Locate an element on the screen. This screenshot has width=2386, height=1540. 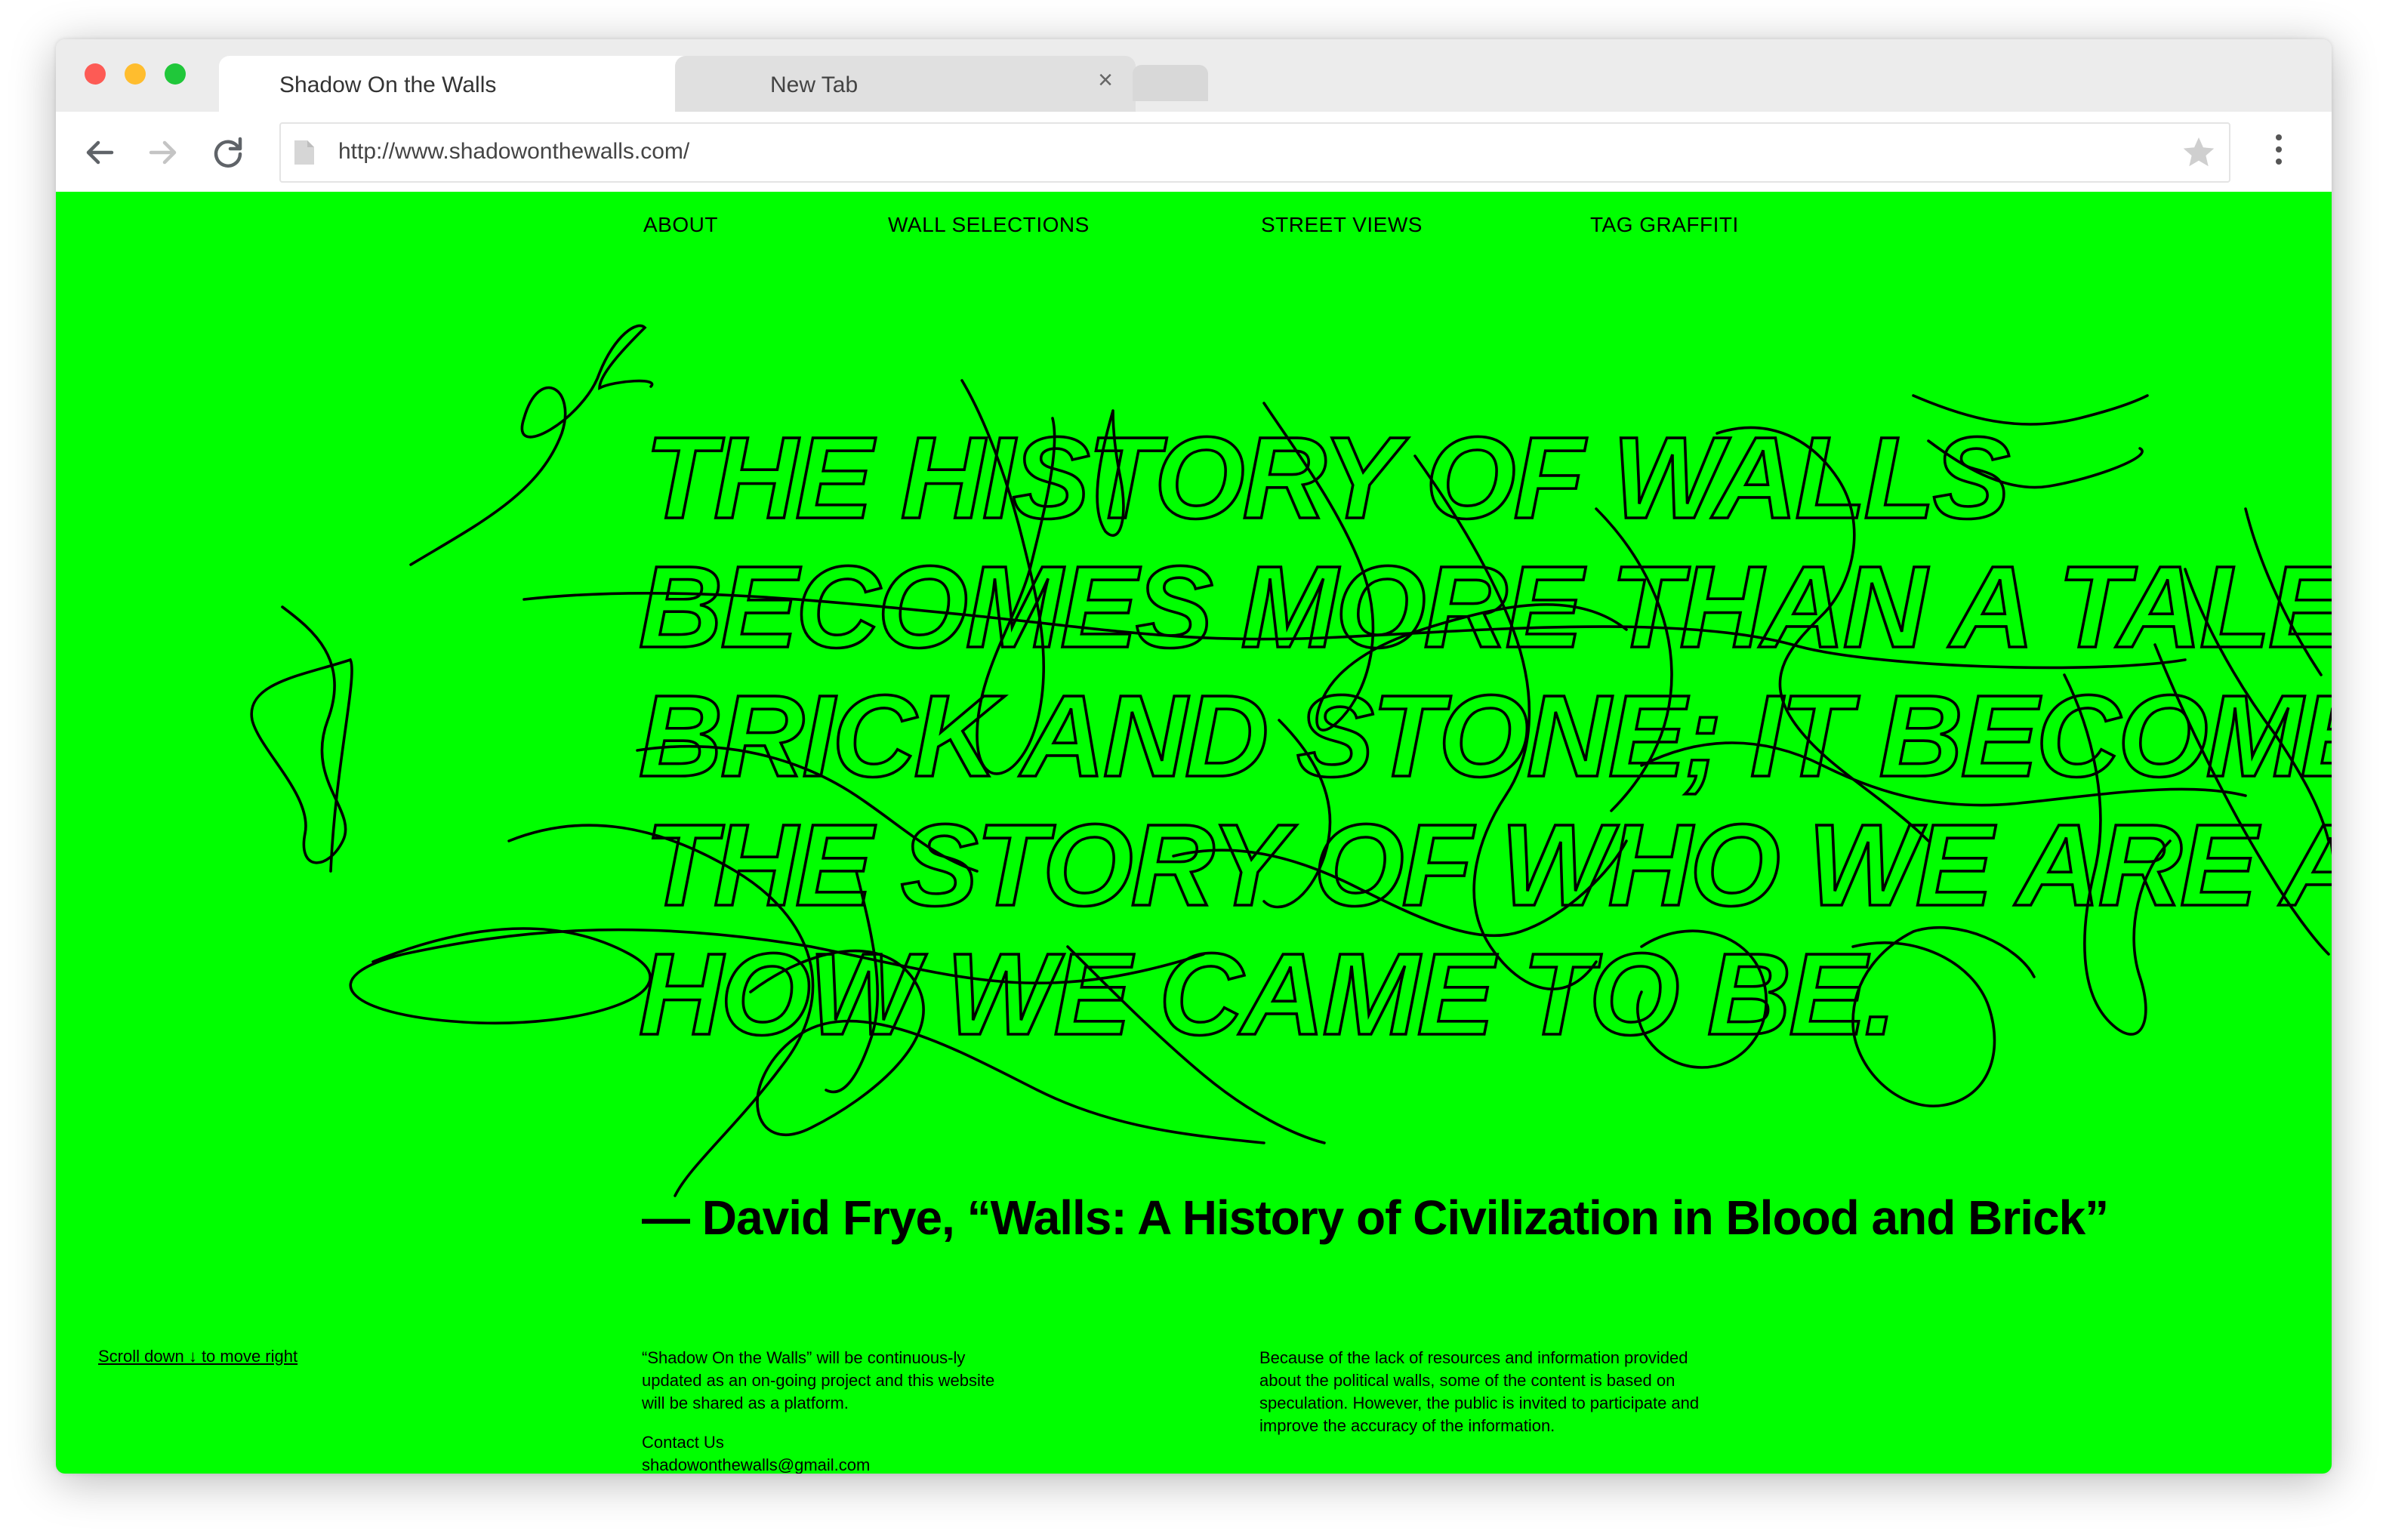
arrow-left-icon is located at coordinates (100, 152).